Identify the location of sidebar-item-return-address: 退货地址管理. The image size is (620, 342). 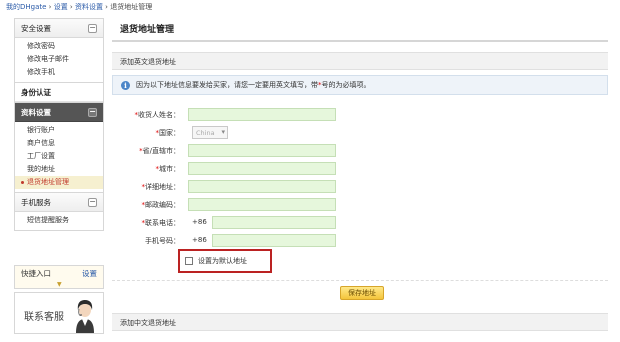
(59, 182).